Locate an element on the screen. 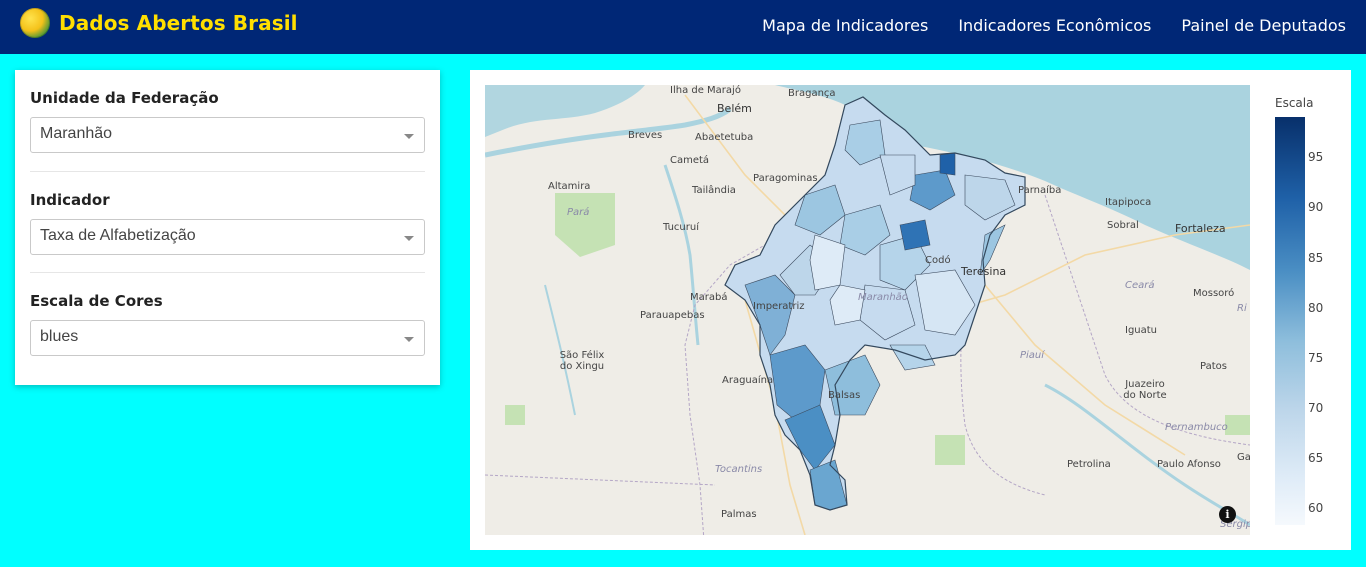 This screenshot has width=1366, height=567. map-label-braganca: Bragança is located at coordinates (812, 93).